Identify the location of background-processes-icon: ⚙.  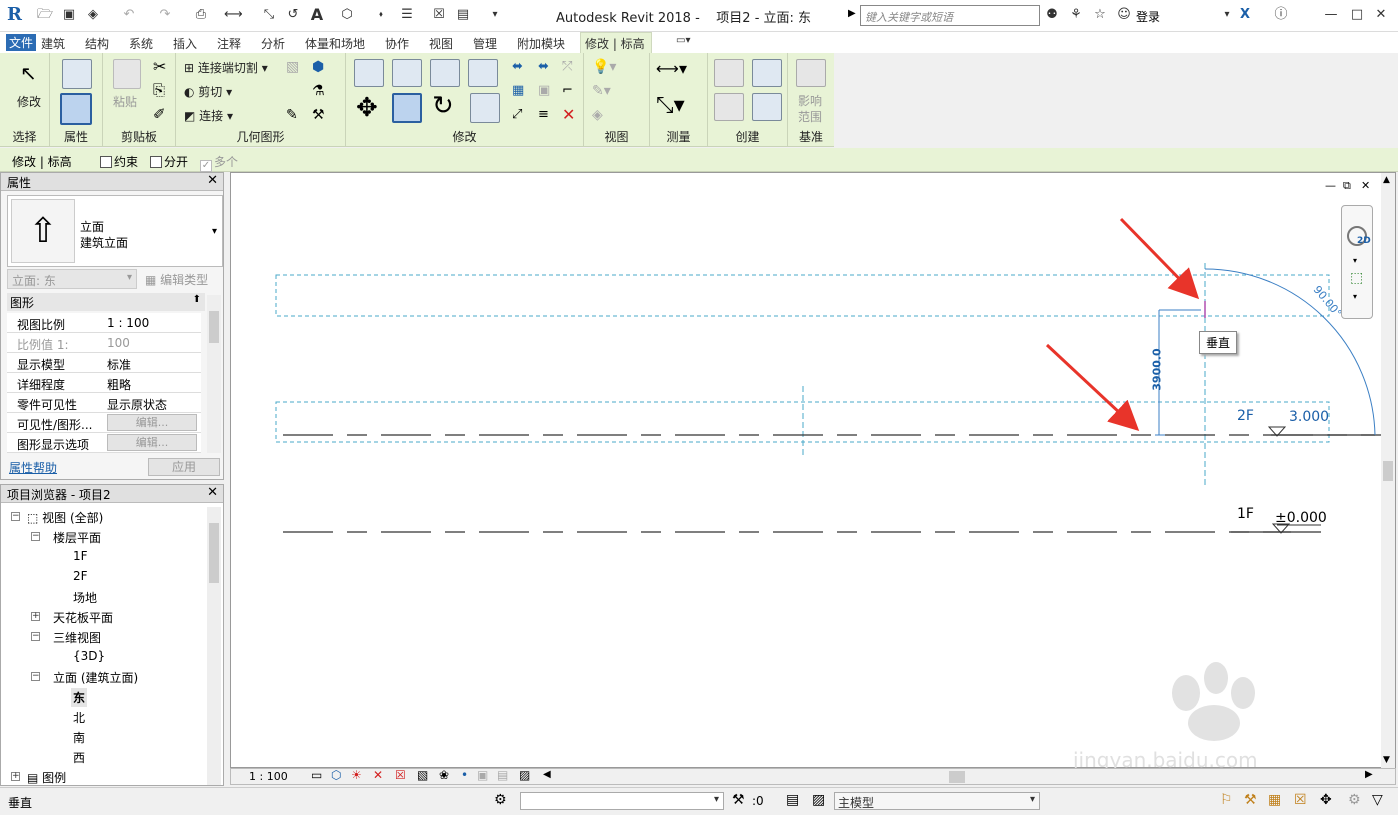
(1354, 800).